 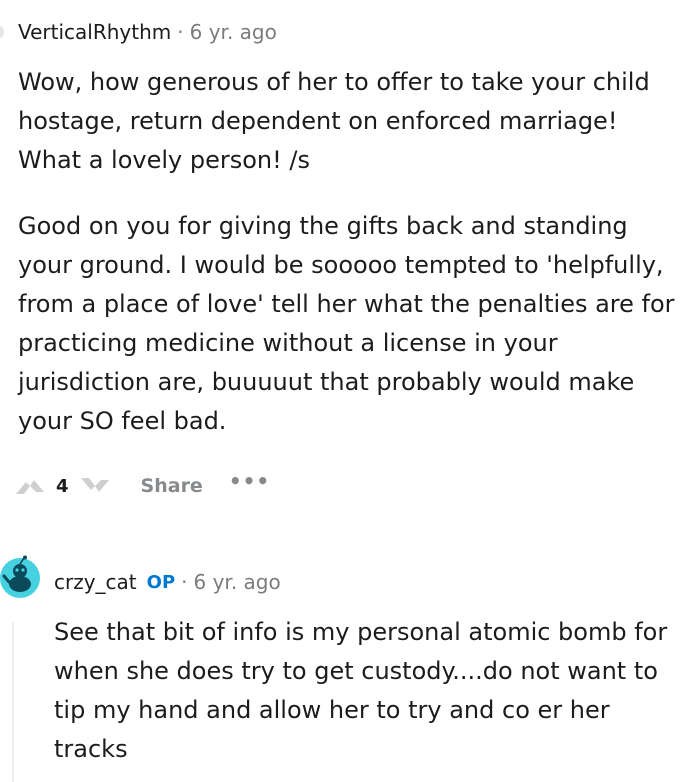 What do you see at coordinates (95, 486) in the screenshot?
I see `downvote-icon` at bounding box center [95, 486].